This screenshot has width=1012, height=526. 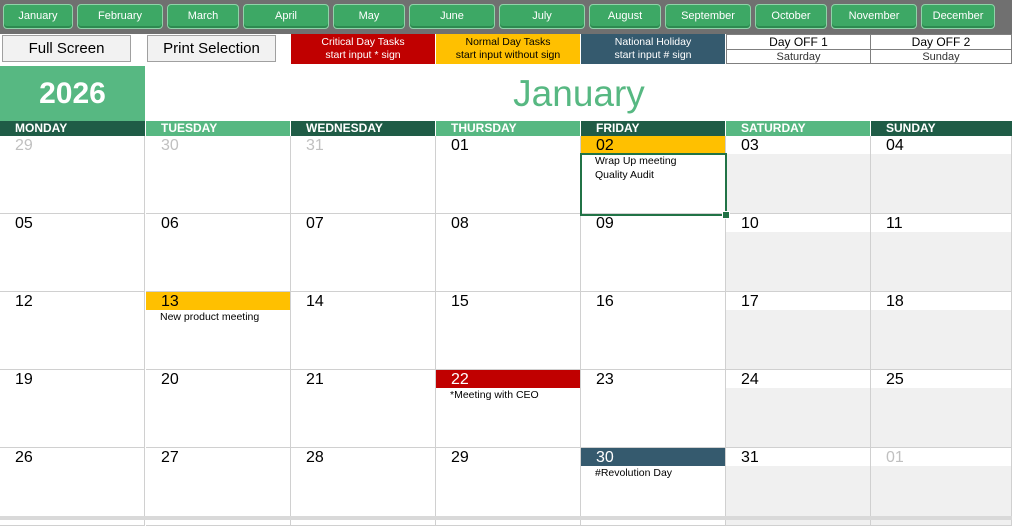 What do you see at coordinates (72, 93) in the screenshot?
I see `year-display: 2026` at bounding box center [72, 93].